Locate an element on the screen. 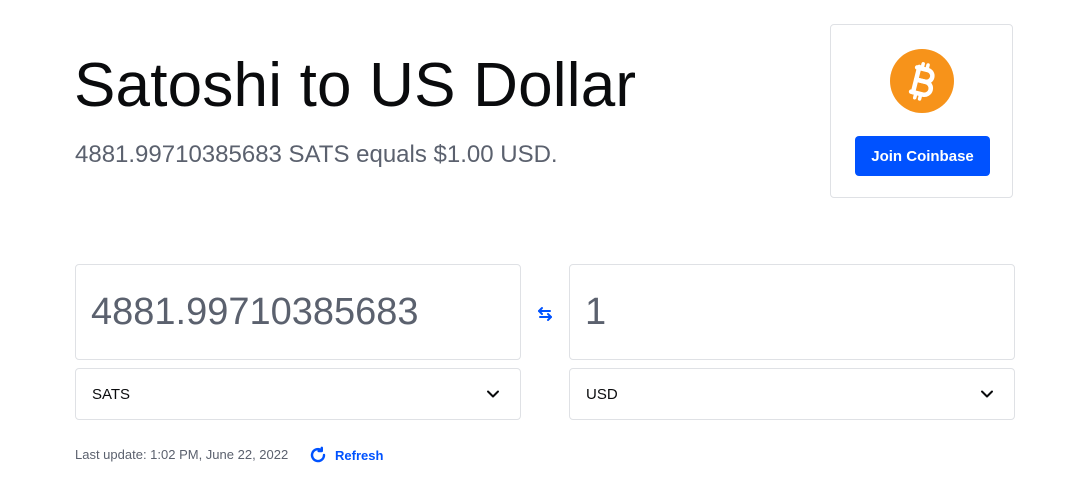  promo-card: Join Coinbase is located at coordinates (921, 111).